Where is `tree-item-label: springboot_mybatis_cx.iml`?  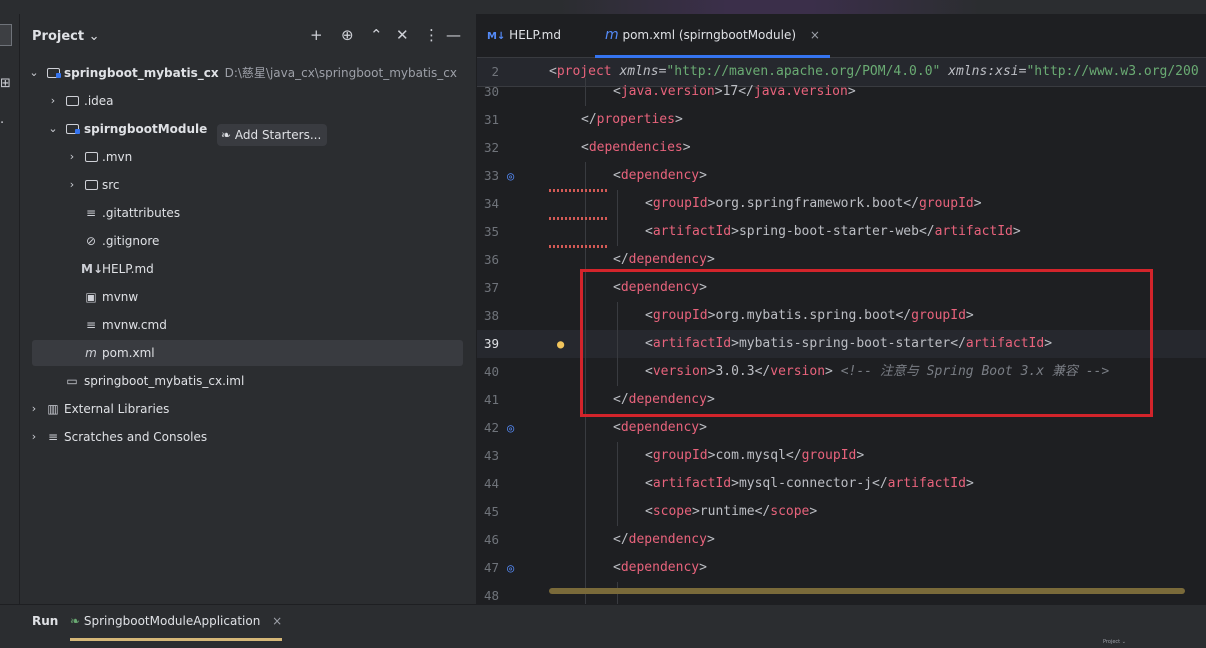 tree-item-label: springboot_mybatis_cx.iml is located at coordinates (164, 381).